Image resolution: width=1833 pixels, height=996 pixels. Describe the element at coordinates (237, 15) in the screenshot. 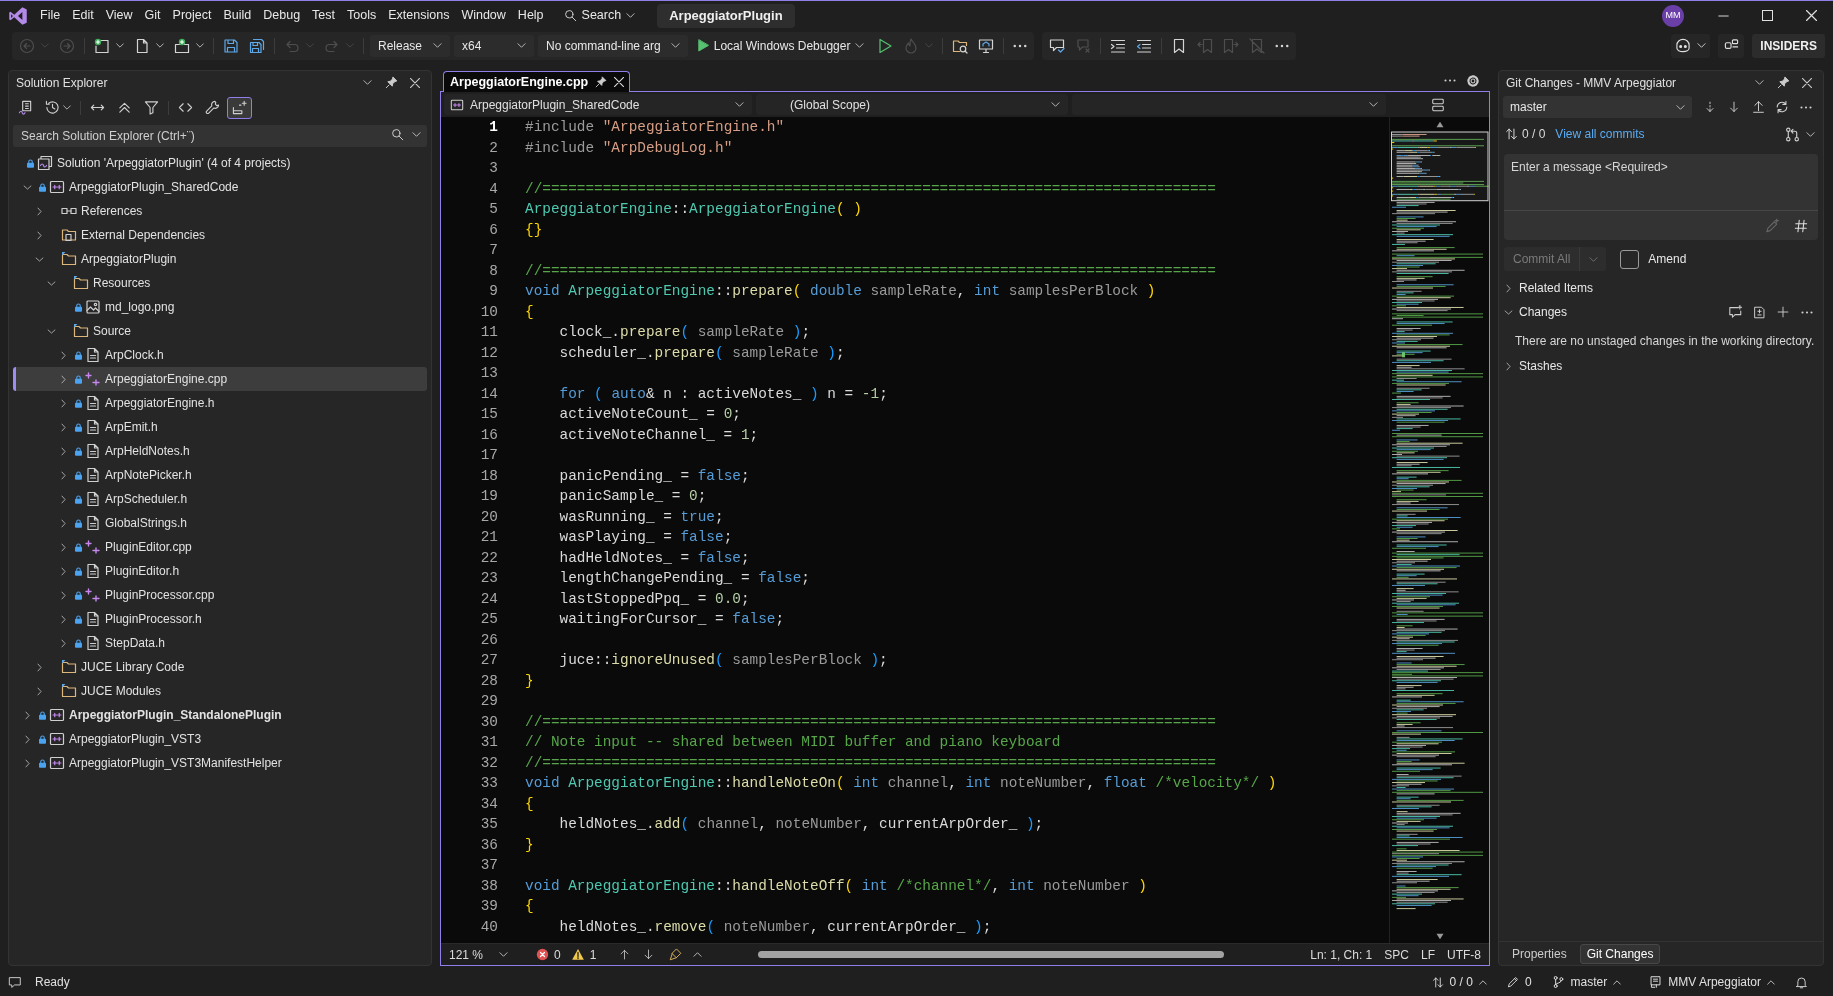

I see `menu-item: Build` at that location.